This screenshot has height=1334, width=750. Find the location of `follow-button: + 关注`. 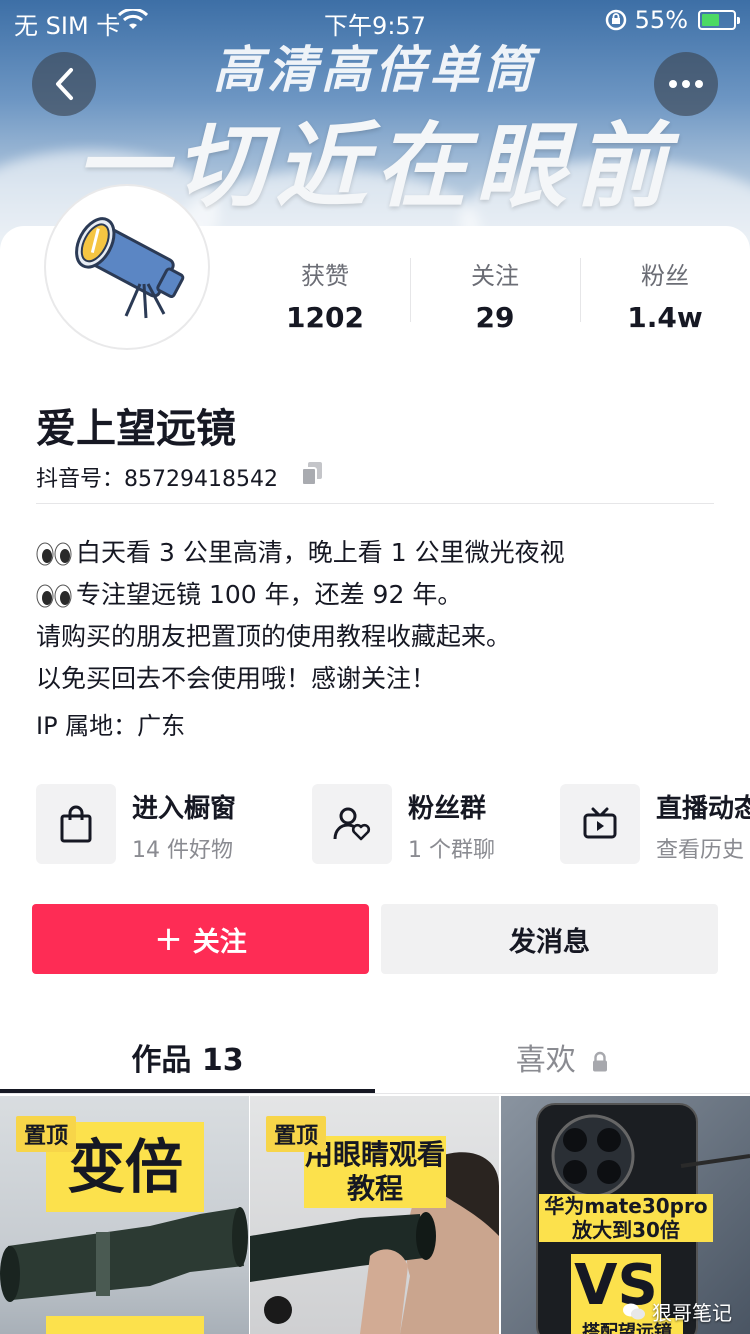

follow-button: + 关注 is located at coordinates (200, 939).